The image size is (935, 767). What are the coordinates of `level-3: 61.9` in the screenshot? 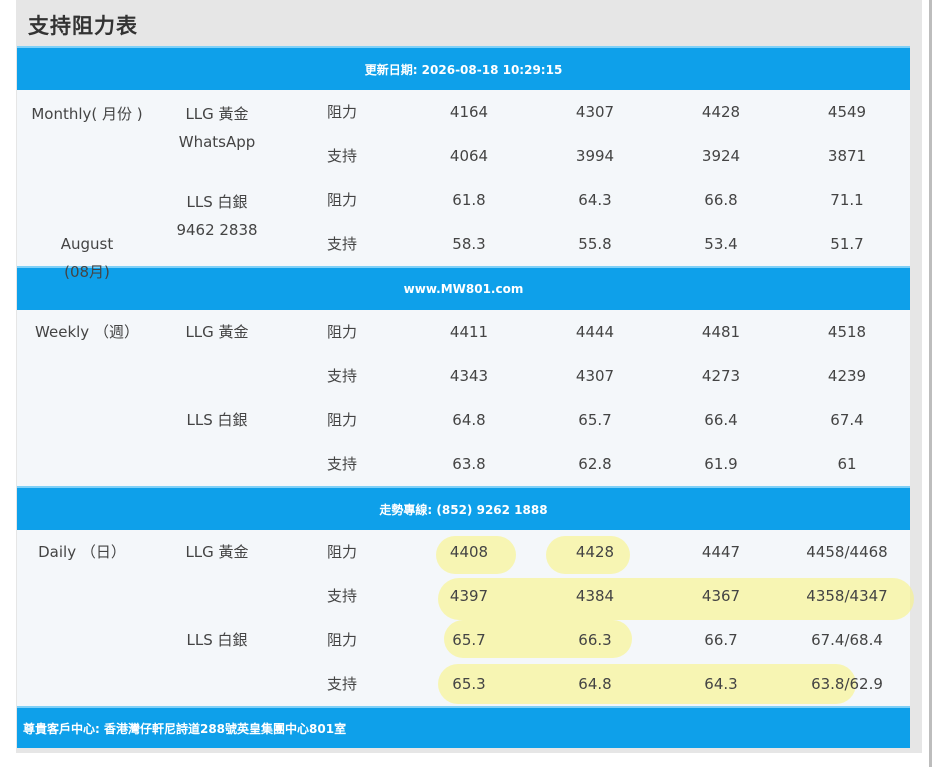 It's located at (721, 464).